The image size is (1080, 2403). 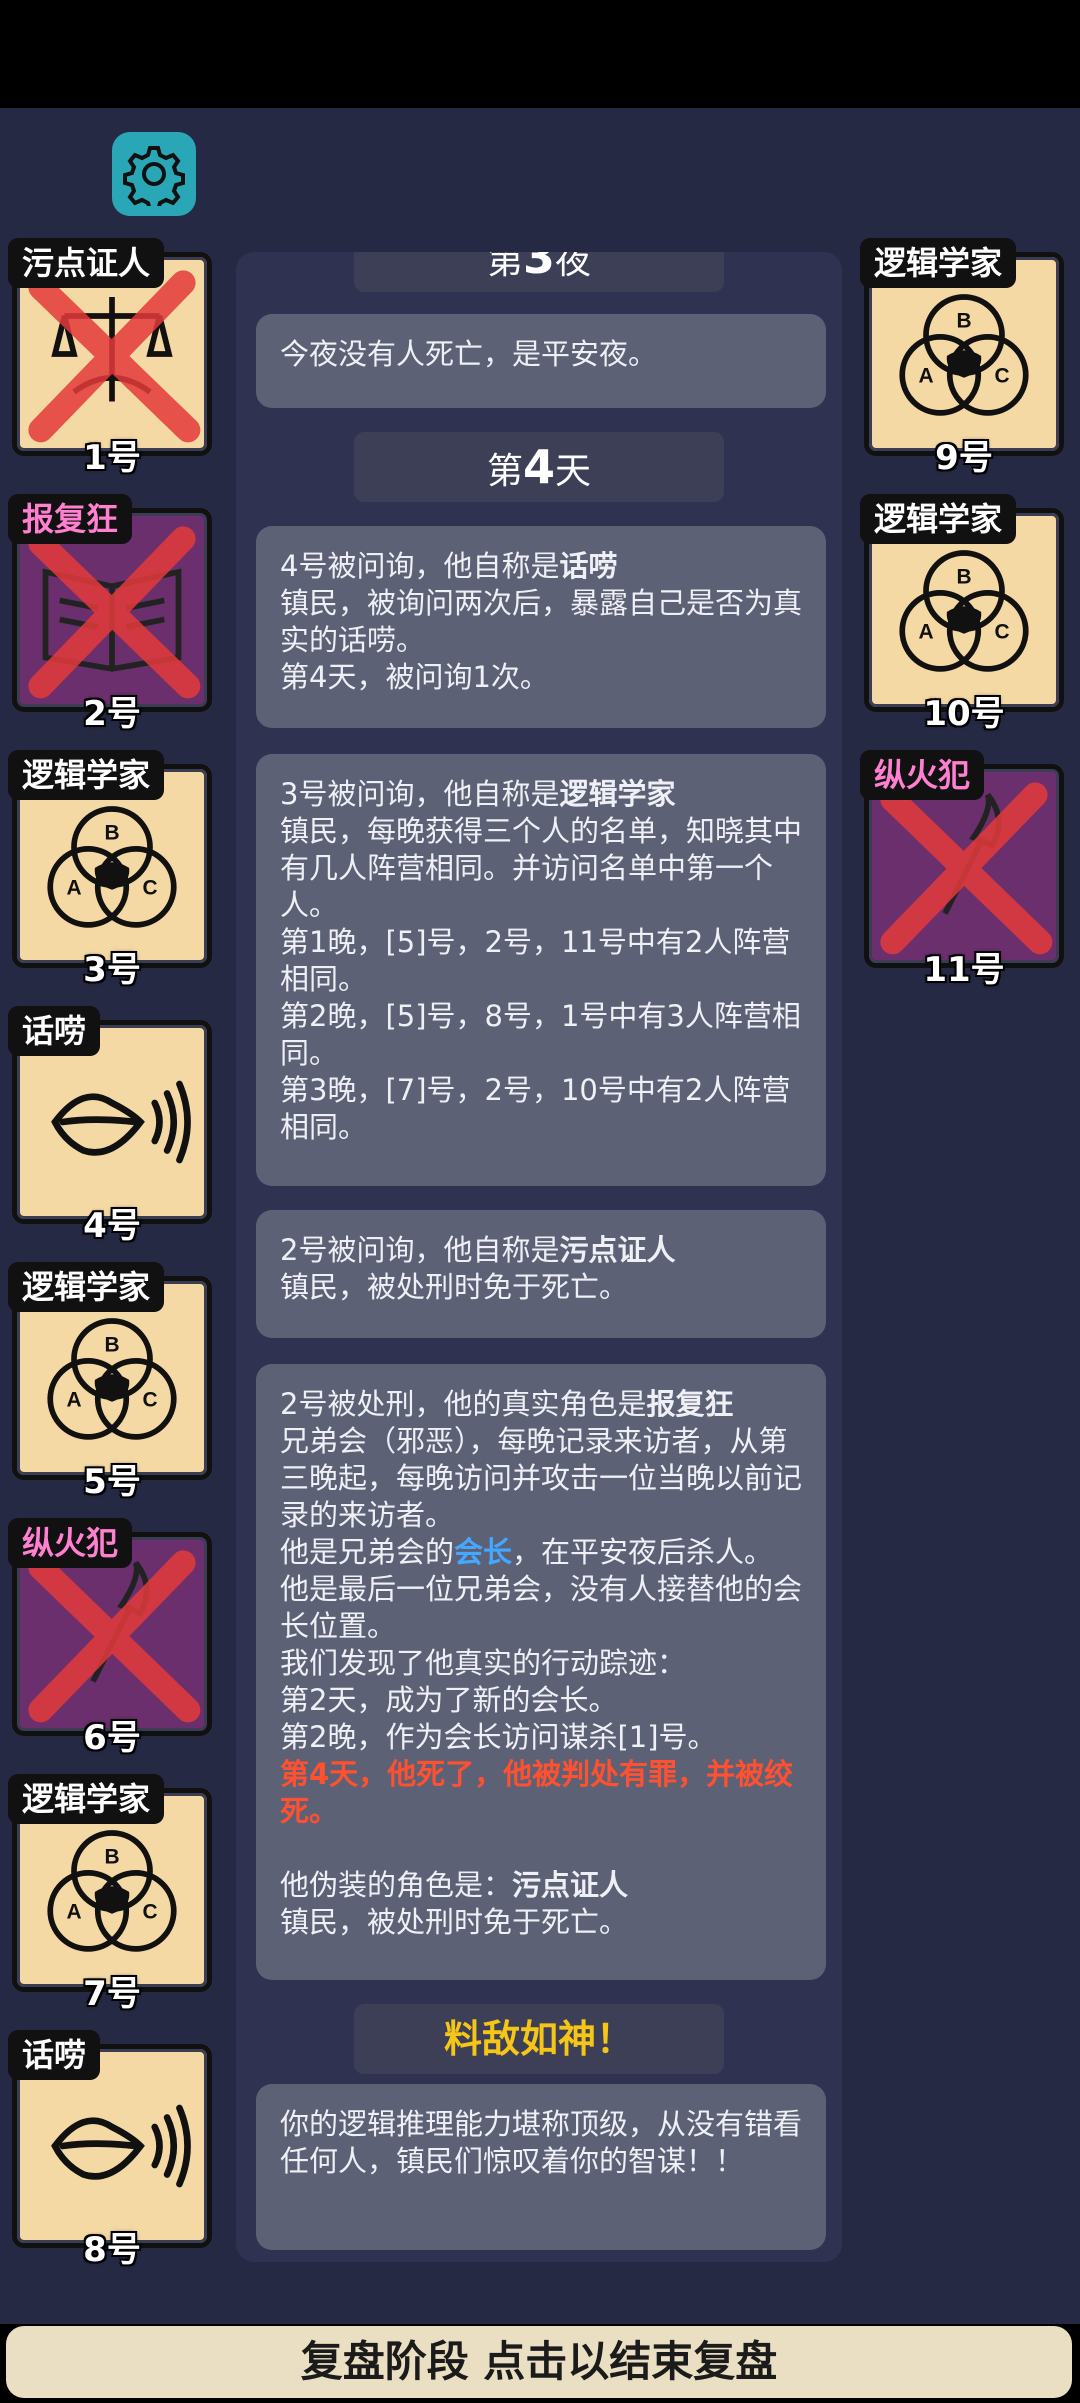 What do you see at coordinates (964, 714) in the screenshot?
I see `player-number: 10号` at bounding box center [964, 714].